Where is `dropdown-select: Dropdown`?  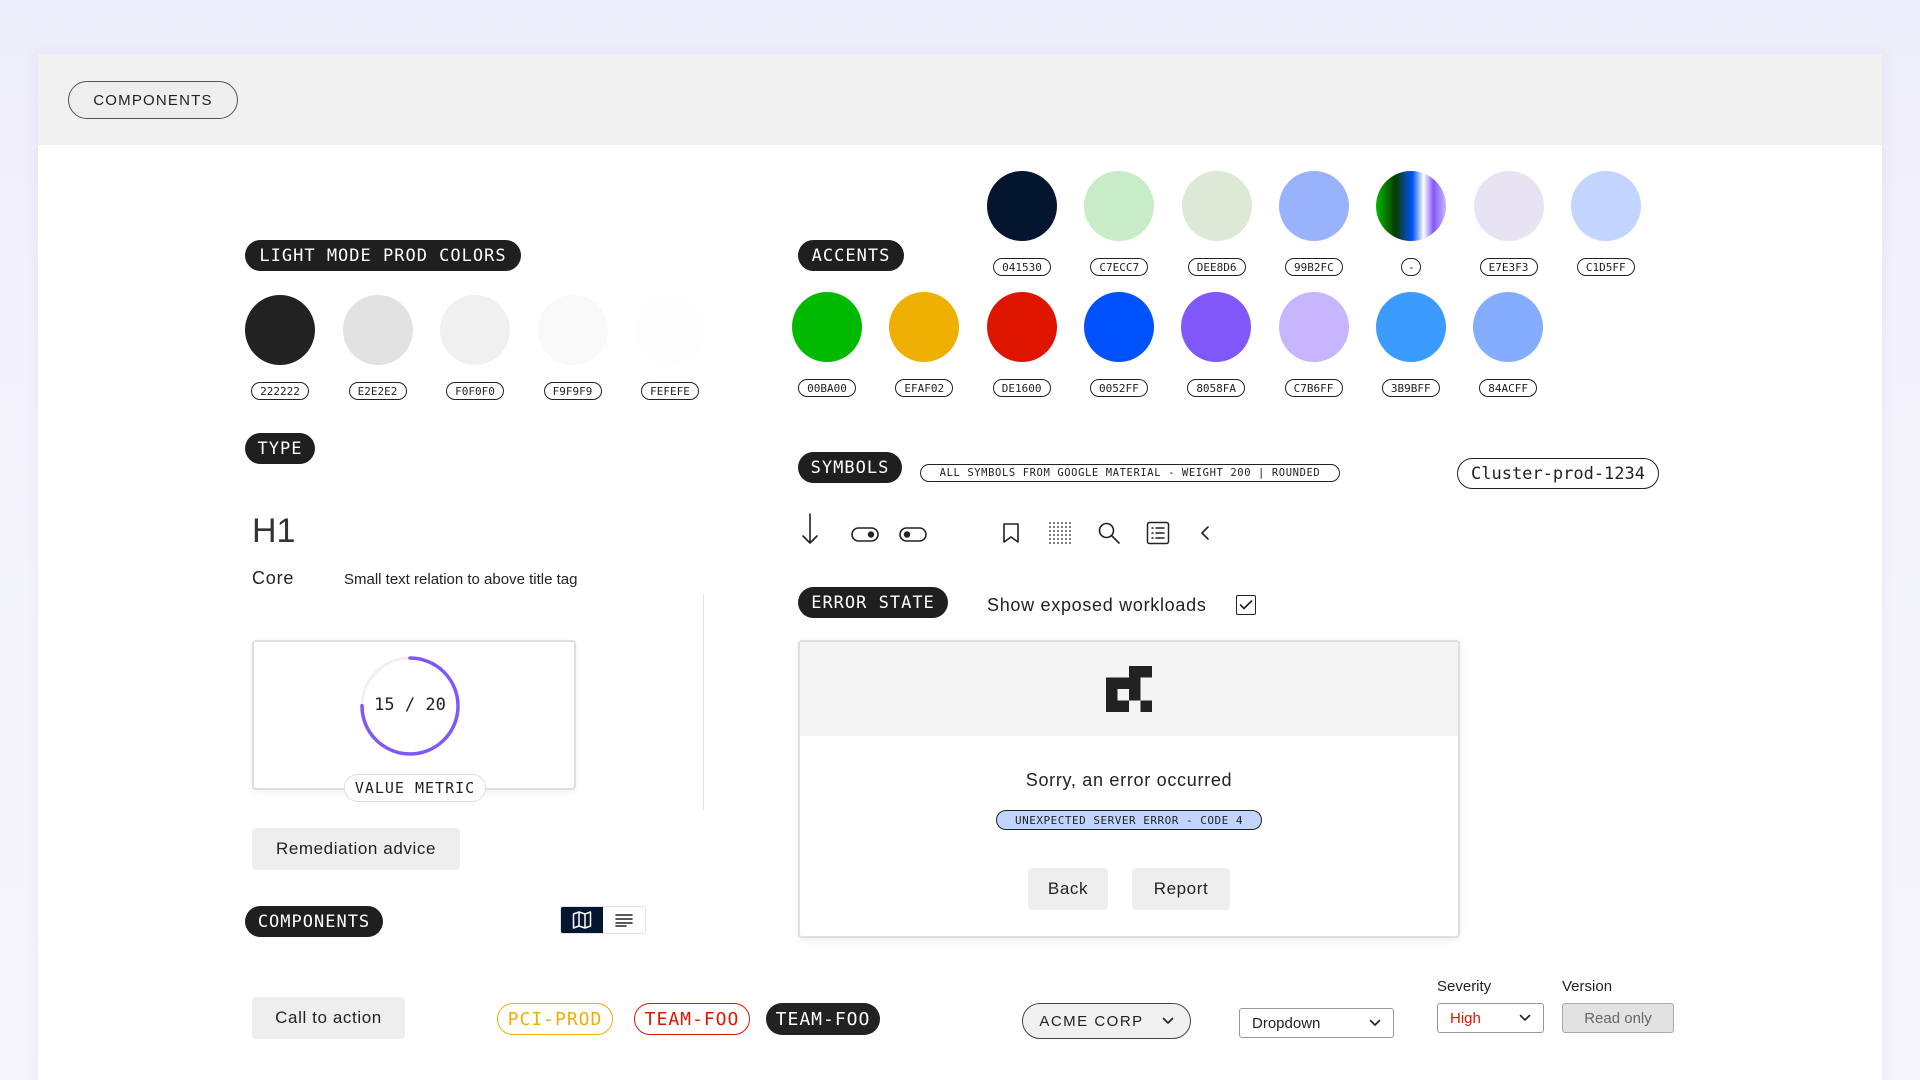
dropdown-select: Dropdown is located at coordinates (1316, 1023).